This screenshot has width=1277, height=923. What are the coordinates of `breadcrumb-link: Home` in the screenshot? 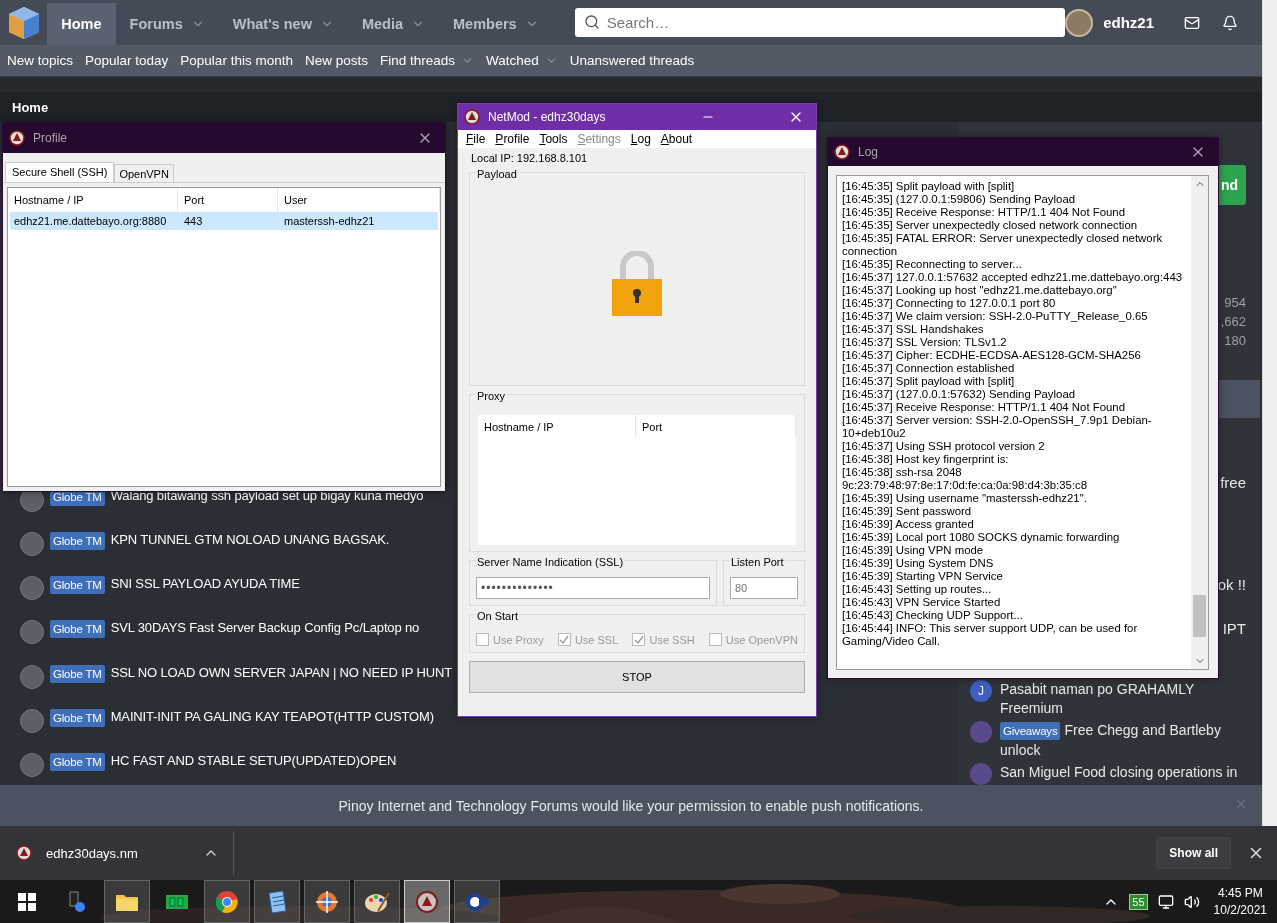 It's located at (30, 107).